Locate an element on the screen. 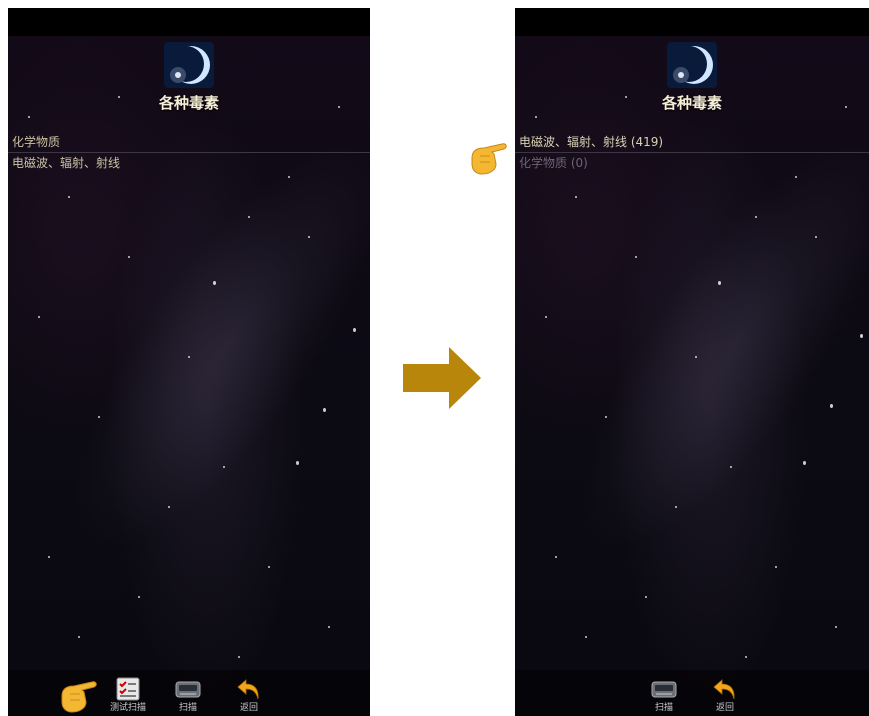 Image resolution: width=869 pixels, height=716 pixels. toxin-category-list: 化学物质 电磁波、辐射、射线 is located at coordinates (189, 152).